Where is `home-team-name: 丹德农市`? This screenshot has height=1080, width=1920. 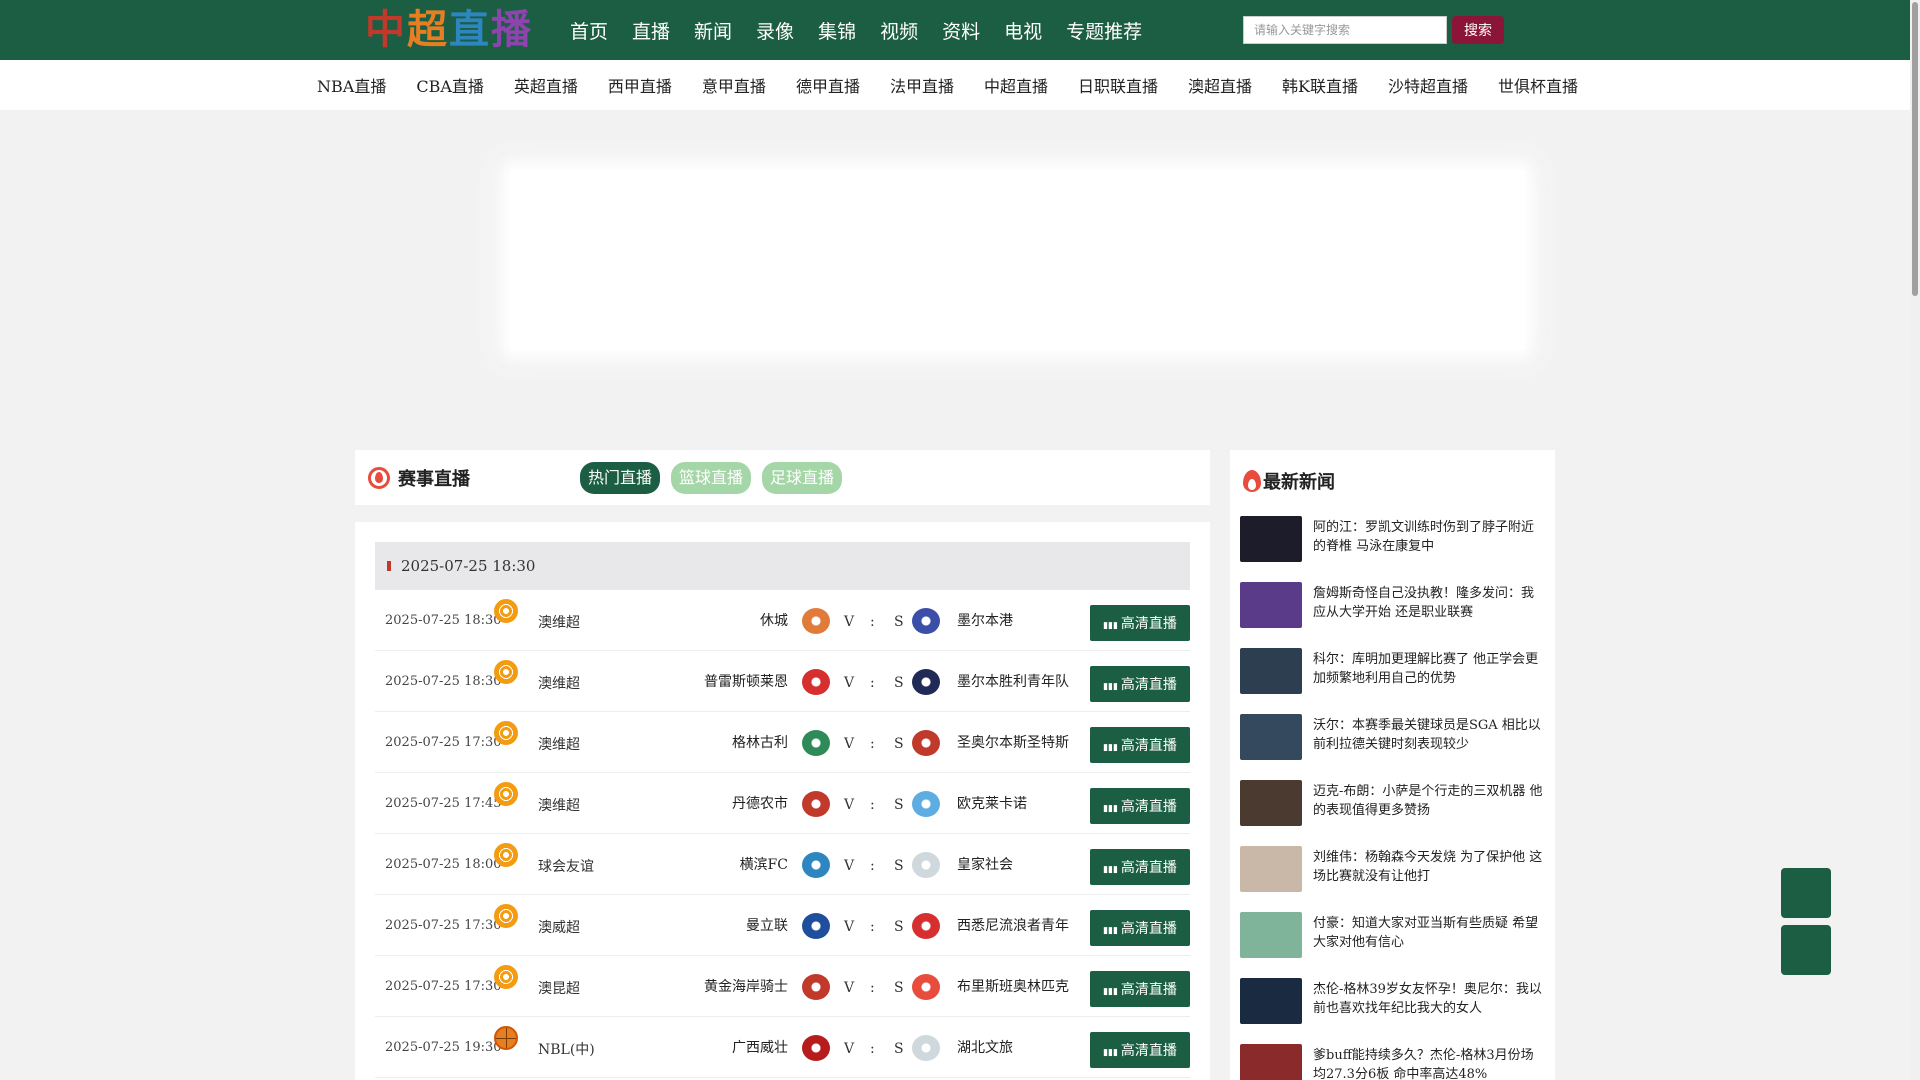
home-team-name: 丹德农市 is located at coordinates (760, 803).